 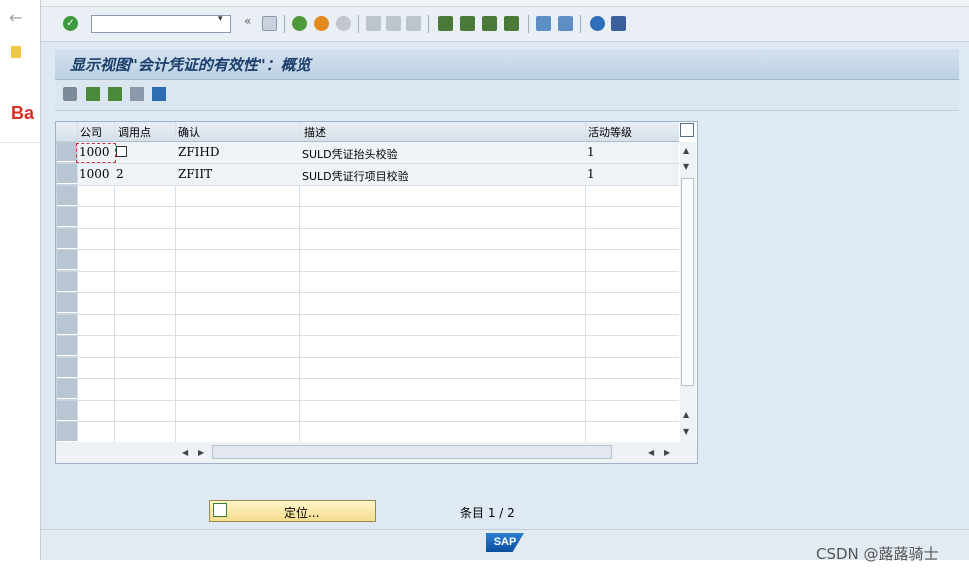 What do you see at coordinates (269, 23) in the screenshot?
I see `save-icon` at bounding box center [269, 23].